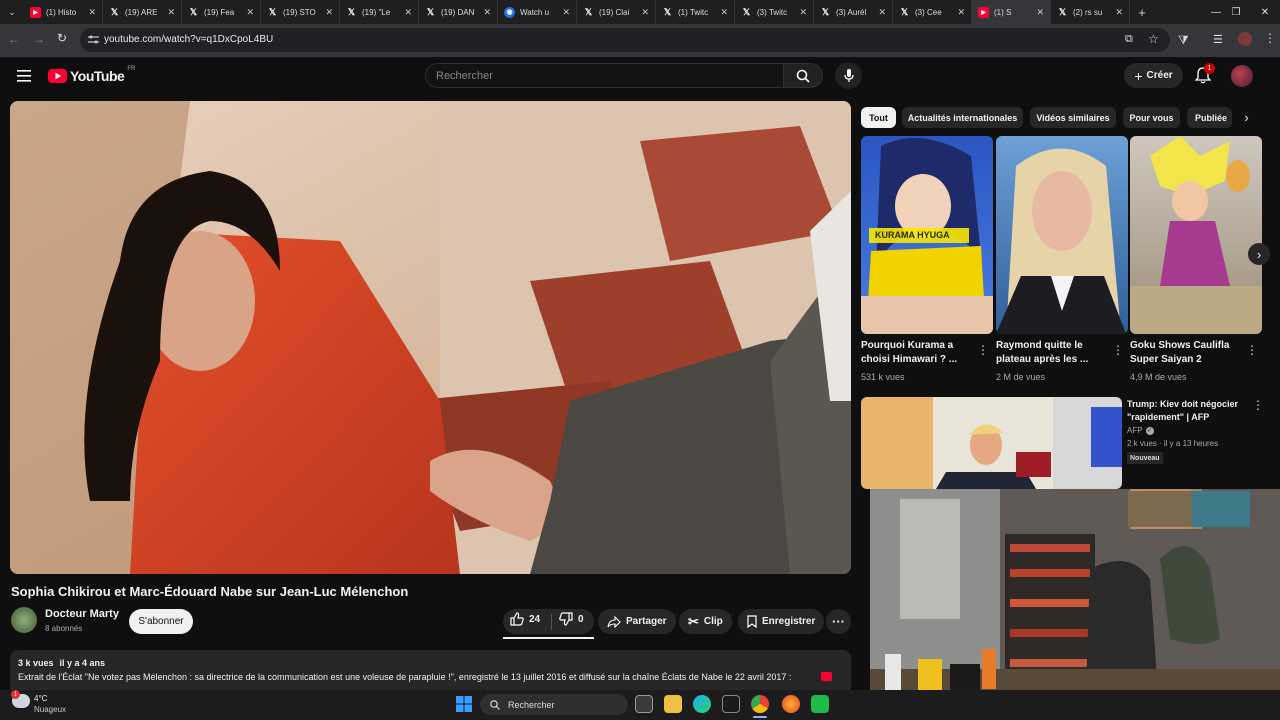 The height and width of the screenshot is (720, 1280). Describe the element at coordinates (616, 12) in the screenshot. I see `browser-tab: 𝕏 (19) Clai ✕` at that location.